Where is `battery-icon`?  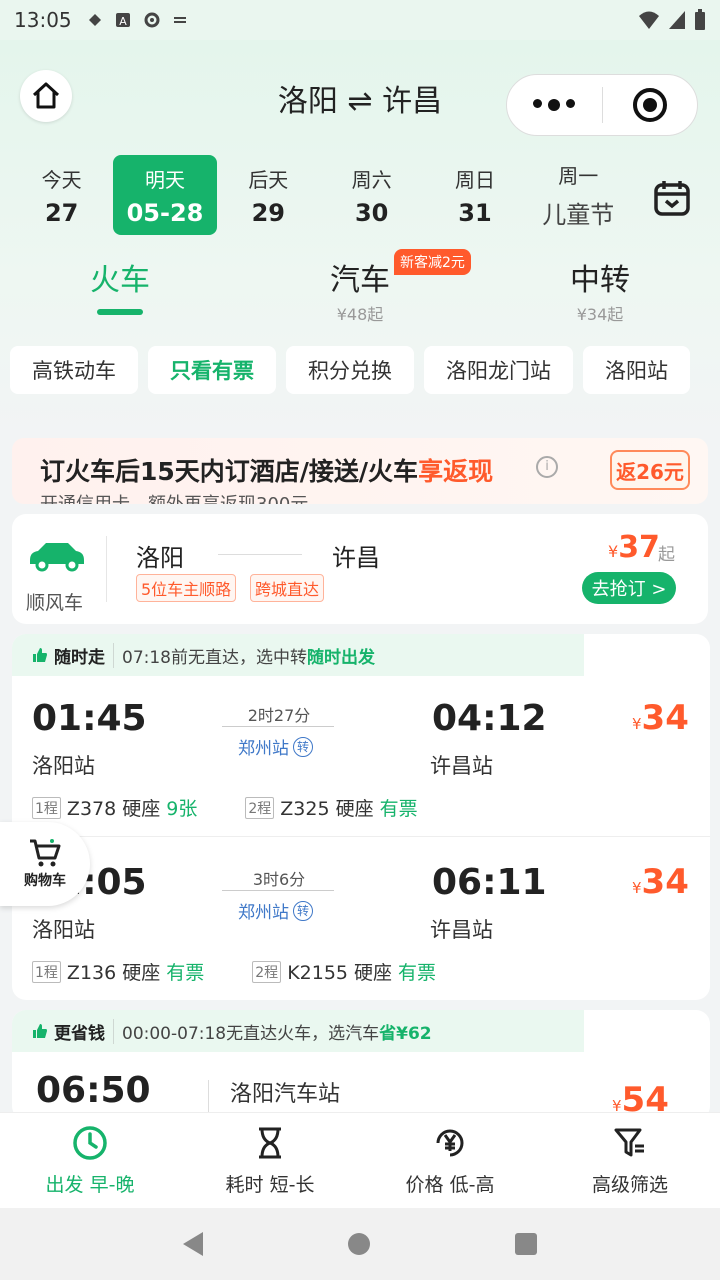 battery-icon is located at coordinates (700, 19).